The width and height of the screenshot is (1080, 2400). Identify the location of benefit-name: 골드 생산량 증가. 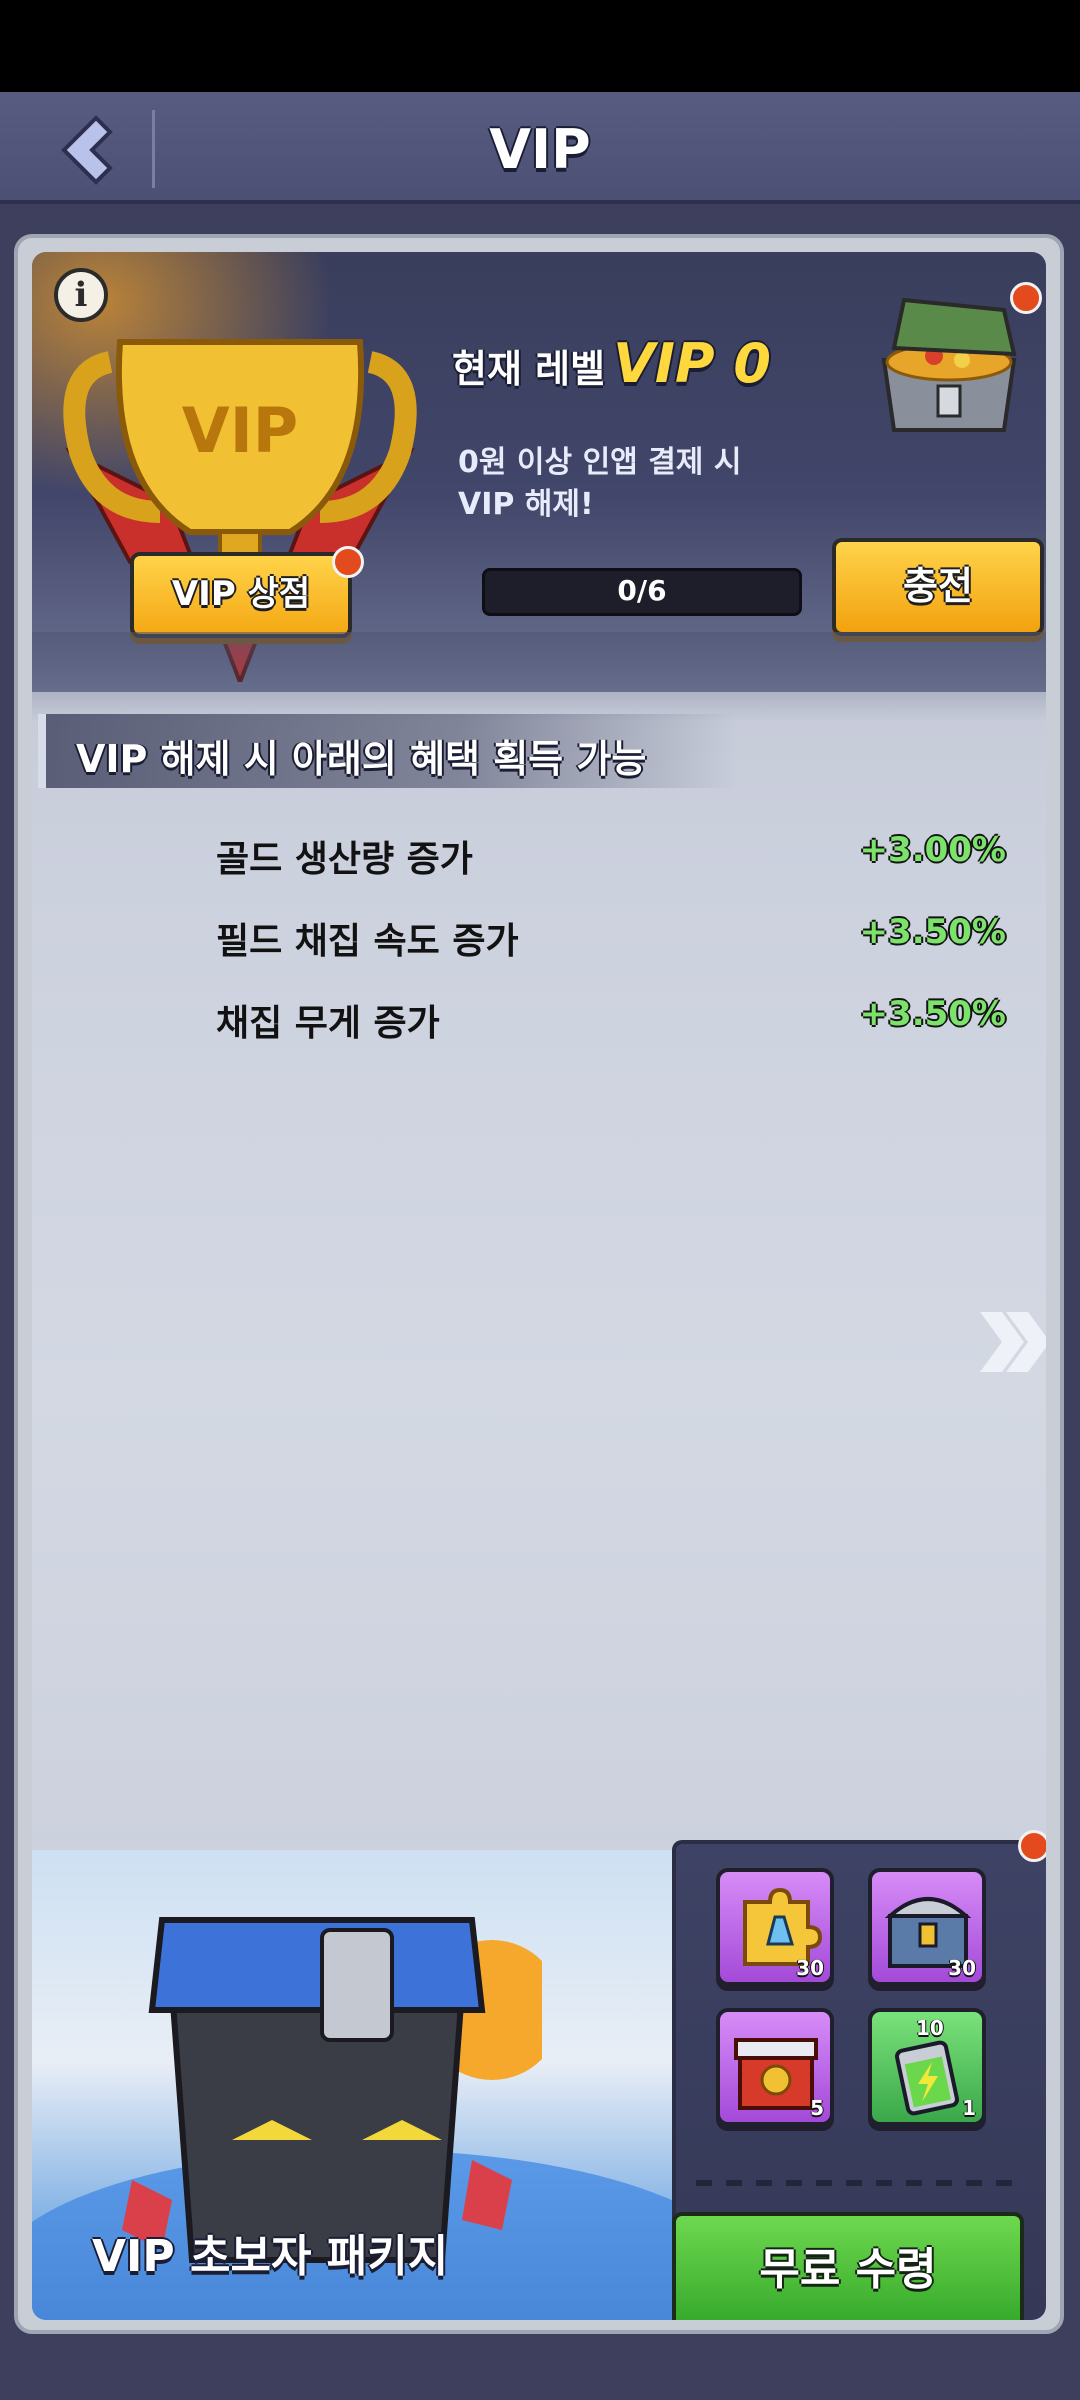
(344, 859).